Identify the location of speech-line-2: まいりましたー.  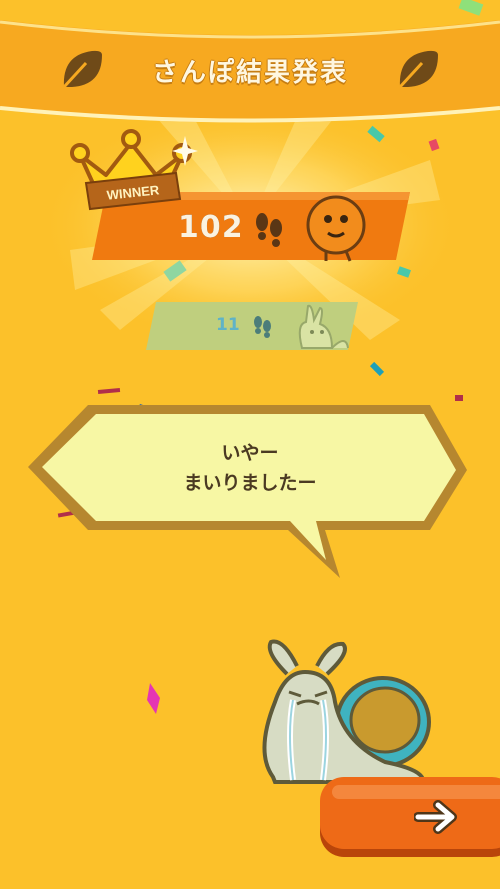
(250, 483).